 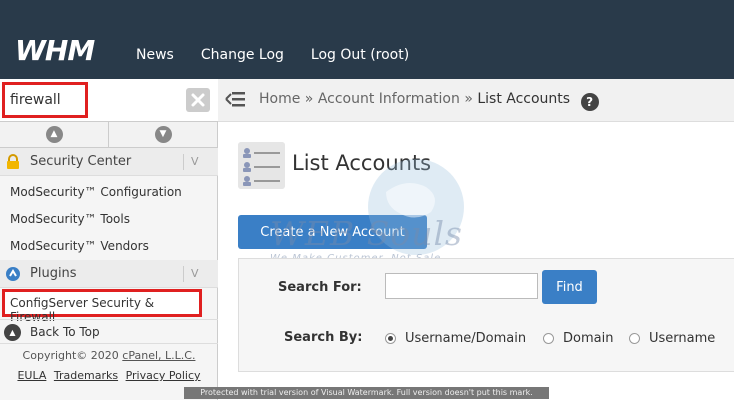 I want to click on breadcrumb-account-information: Account Information, so click(x=389, y=99).